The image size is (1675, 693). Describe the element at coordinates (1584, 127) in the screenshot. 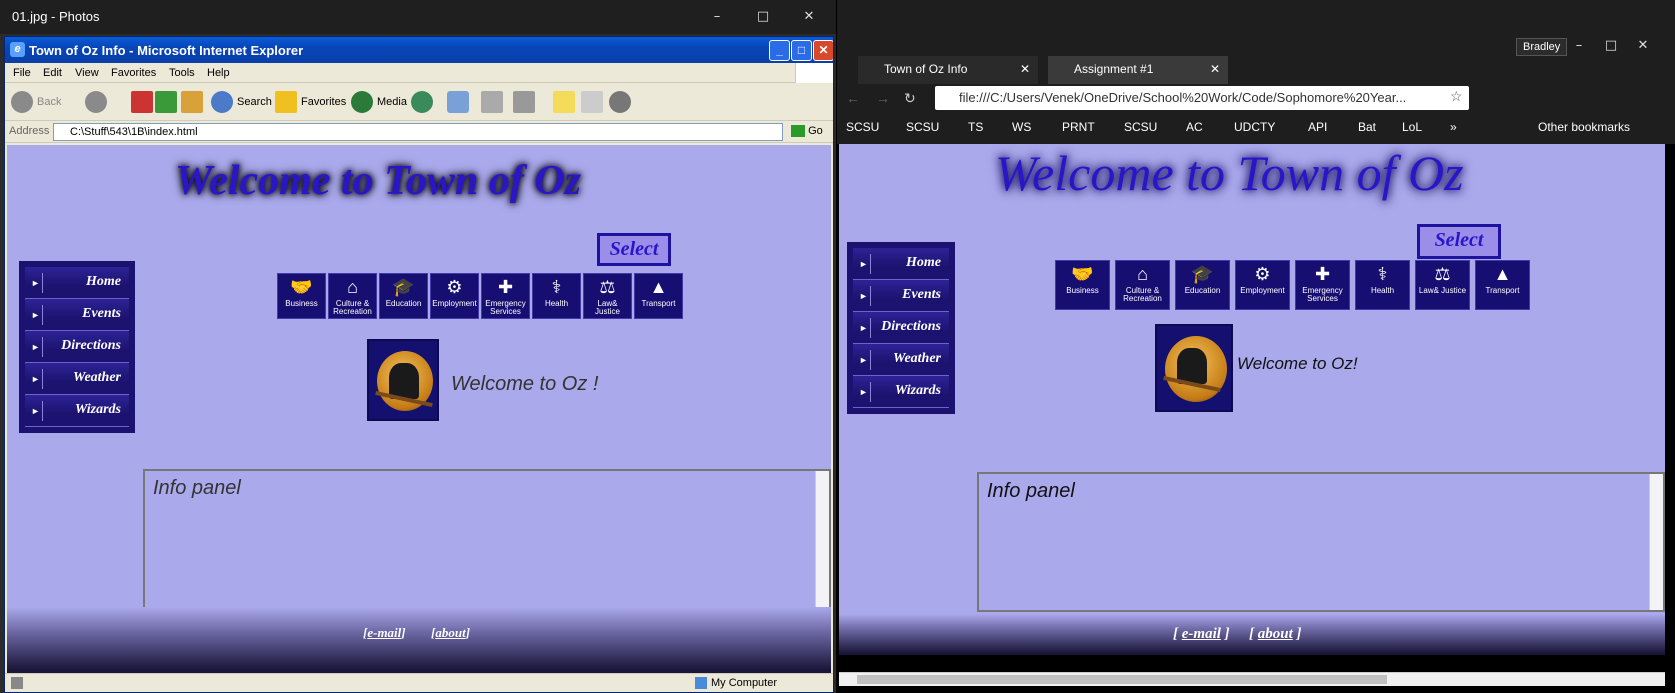

I see `bookmark-other: Other bookmarks` at that location.